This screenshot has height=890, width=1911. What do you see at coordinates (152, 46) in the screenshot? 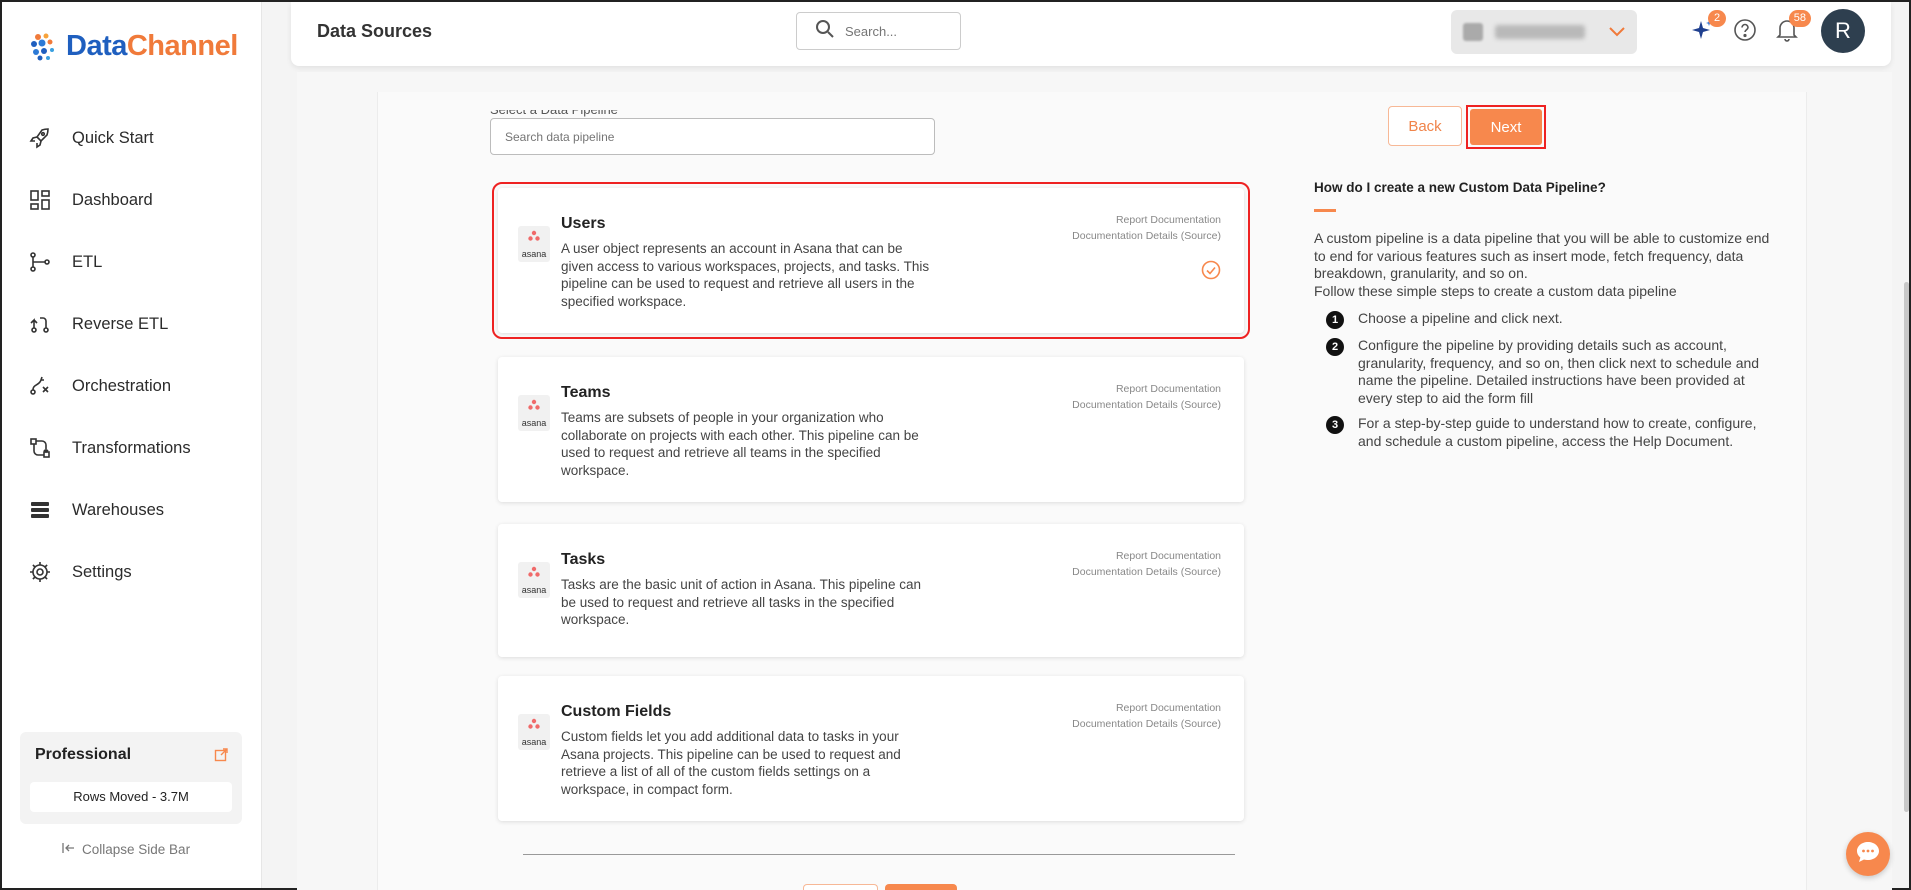
I see `brand-name: DataChannel` at bounding box center [152, 46].